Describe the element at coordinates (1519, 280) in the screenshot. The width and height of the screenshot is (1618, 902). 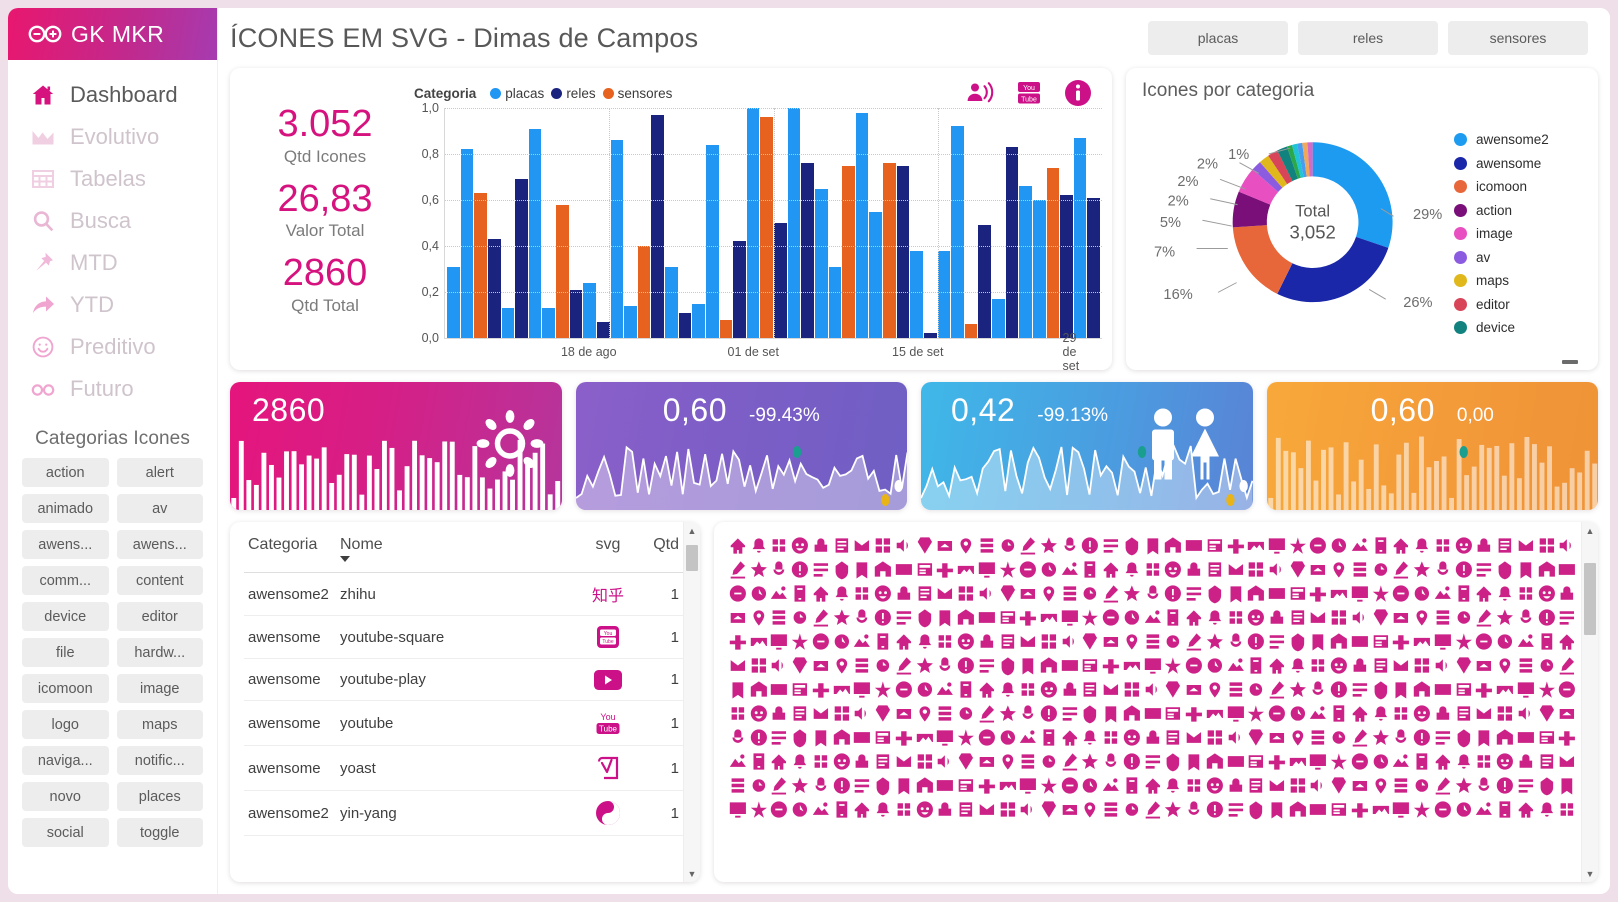
I see `donut-legend-item: maps` at that location.